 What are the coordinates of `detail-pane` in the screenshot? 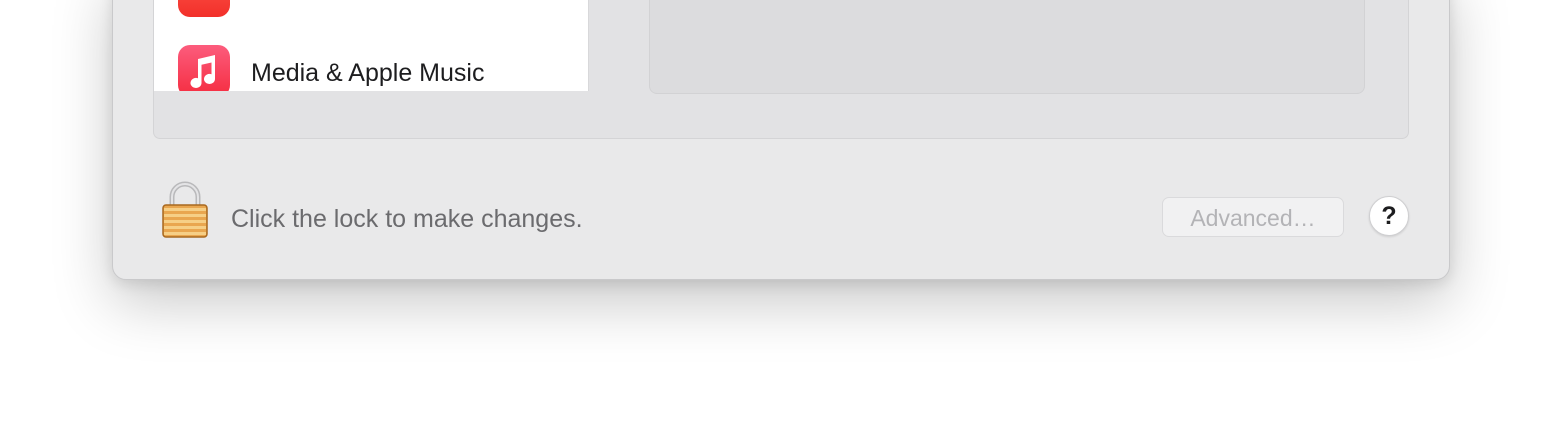 It's located at (1007, 47).